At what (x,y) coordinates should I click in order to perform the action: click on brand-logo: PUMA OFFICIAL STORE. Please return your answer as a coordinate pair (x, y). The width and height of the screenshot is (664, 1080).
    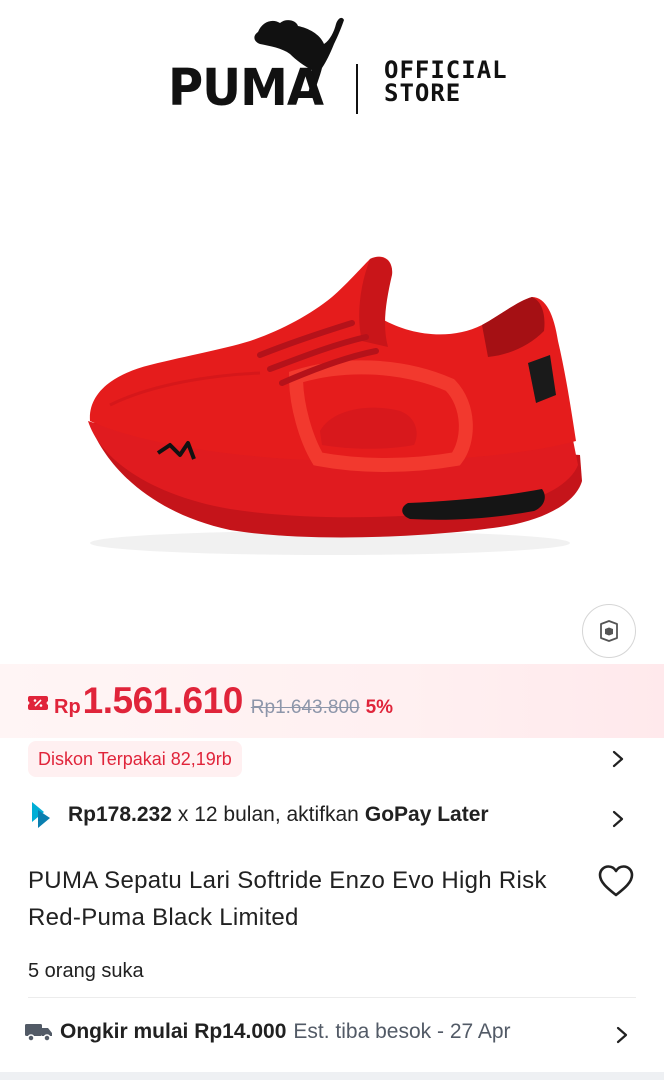
    Looking at the image, I should click on (338, 65).